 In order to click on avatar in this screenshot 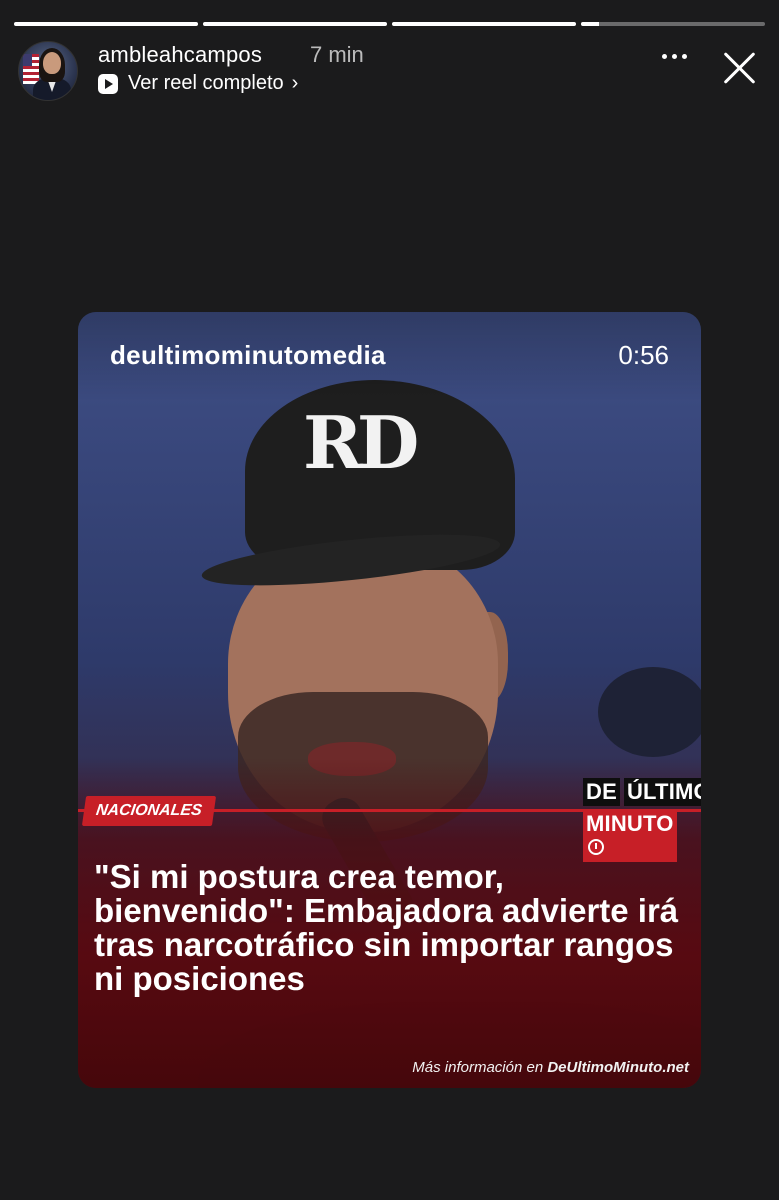, I will do `click(48, 71)`.